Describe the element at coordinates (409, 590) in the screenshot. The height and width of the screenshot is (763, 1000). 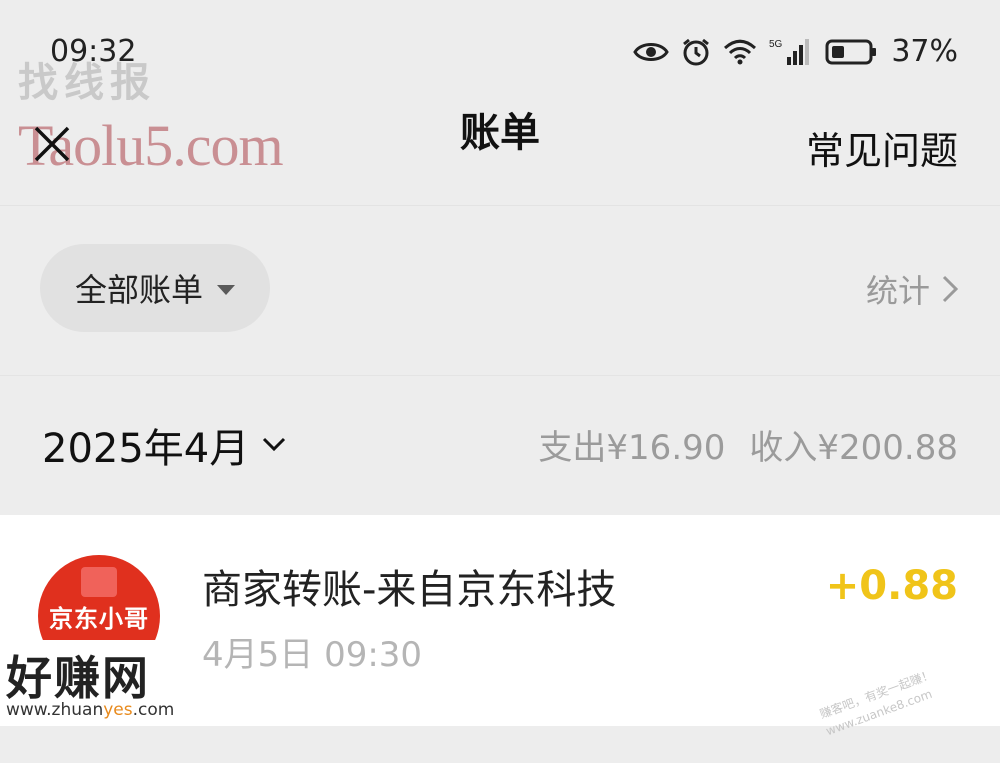
I see `bill-title: 商家转账-来自京东科技` at that location.